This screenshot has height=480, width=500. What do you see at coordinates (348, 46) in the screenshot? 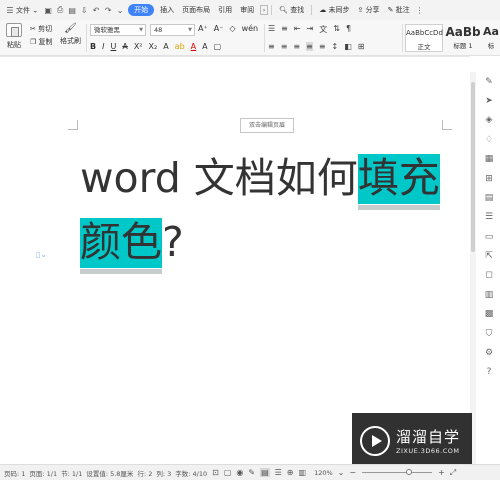
I see `shading-icon: ◧` at bounding box center [348, 46].